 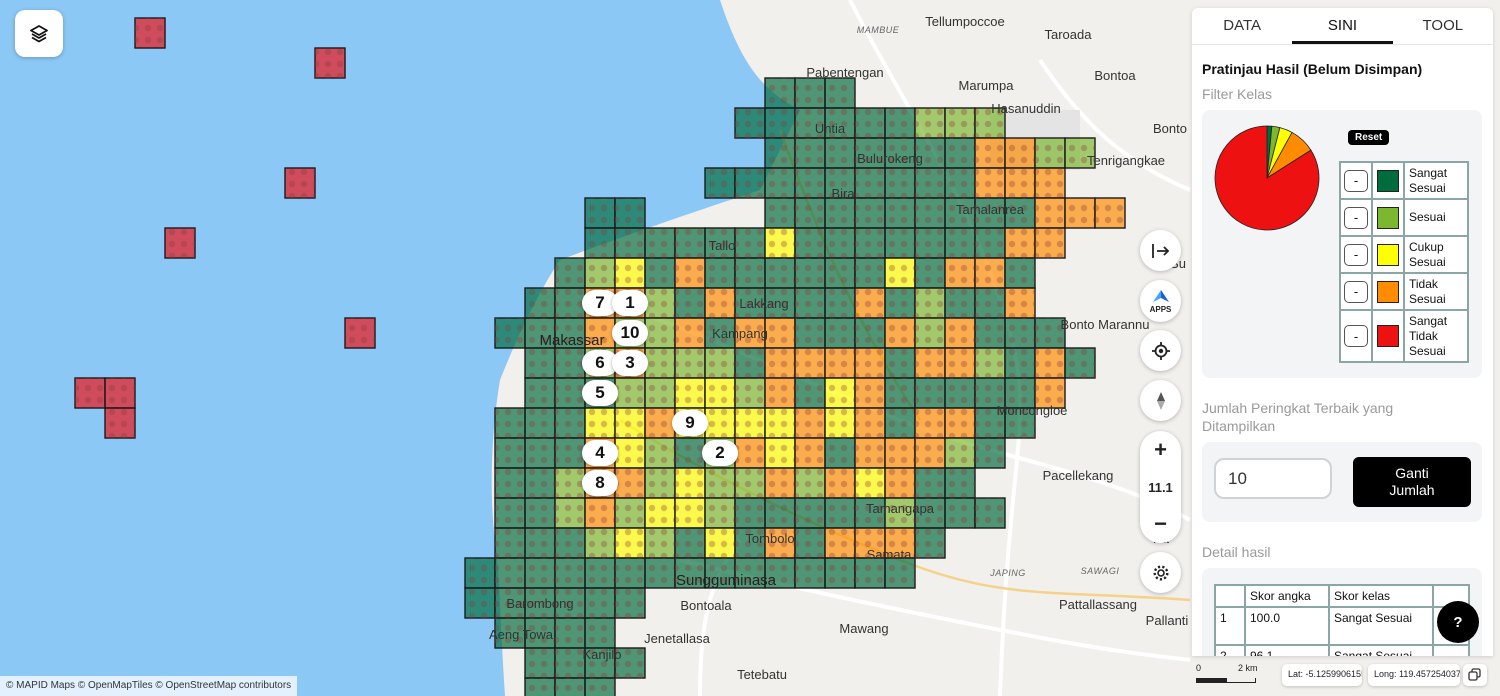 What do you see at coordinates (830, 128) in the screenshot?
I see `place-label: Untia` at bounding box center [830, 128].